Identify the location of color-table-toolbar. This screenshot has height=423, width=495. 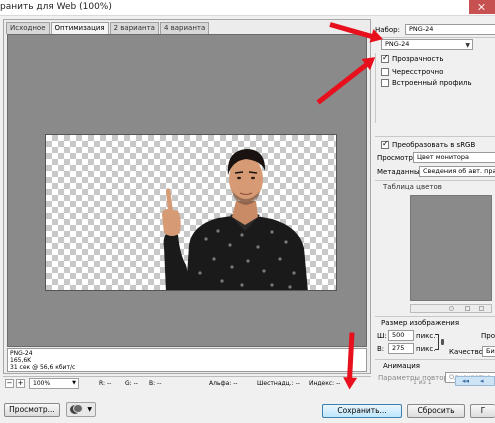
(451, 308).